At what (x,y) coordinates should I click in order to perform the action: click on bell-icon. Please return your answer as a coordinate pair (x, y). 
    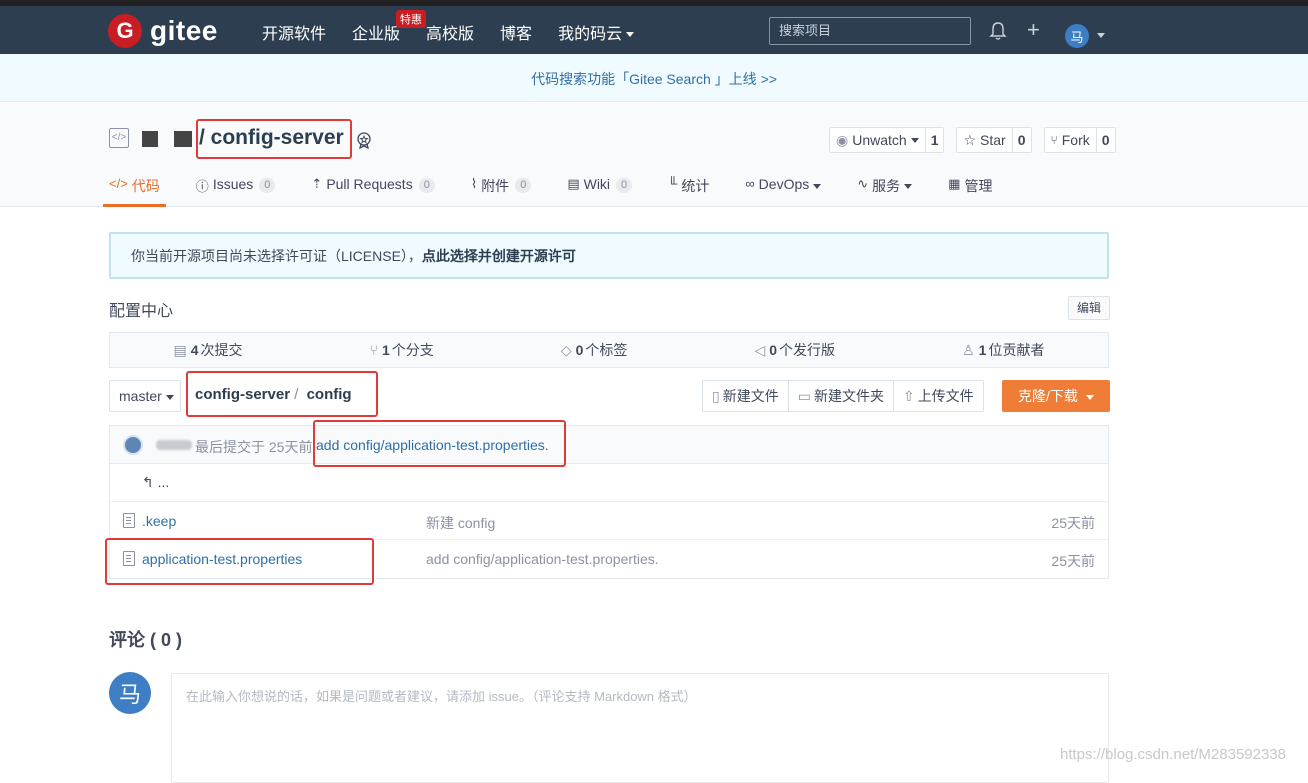
    Looking at the image, I should click on (998, 31).